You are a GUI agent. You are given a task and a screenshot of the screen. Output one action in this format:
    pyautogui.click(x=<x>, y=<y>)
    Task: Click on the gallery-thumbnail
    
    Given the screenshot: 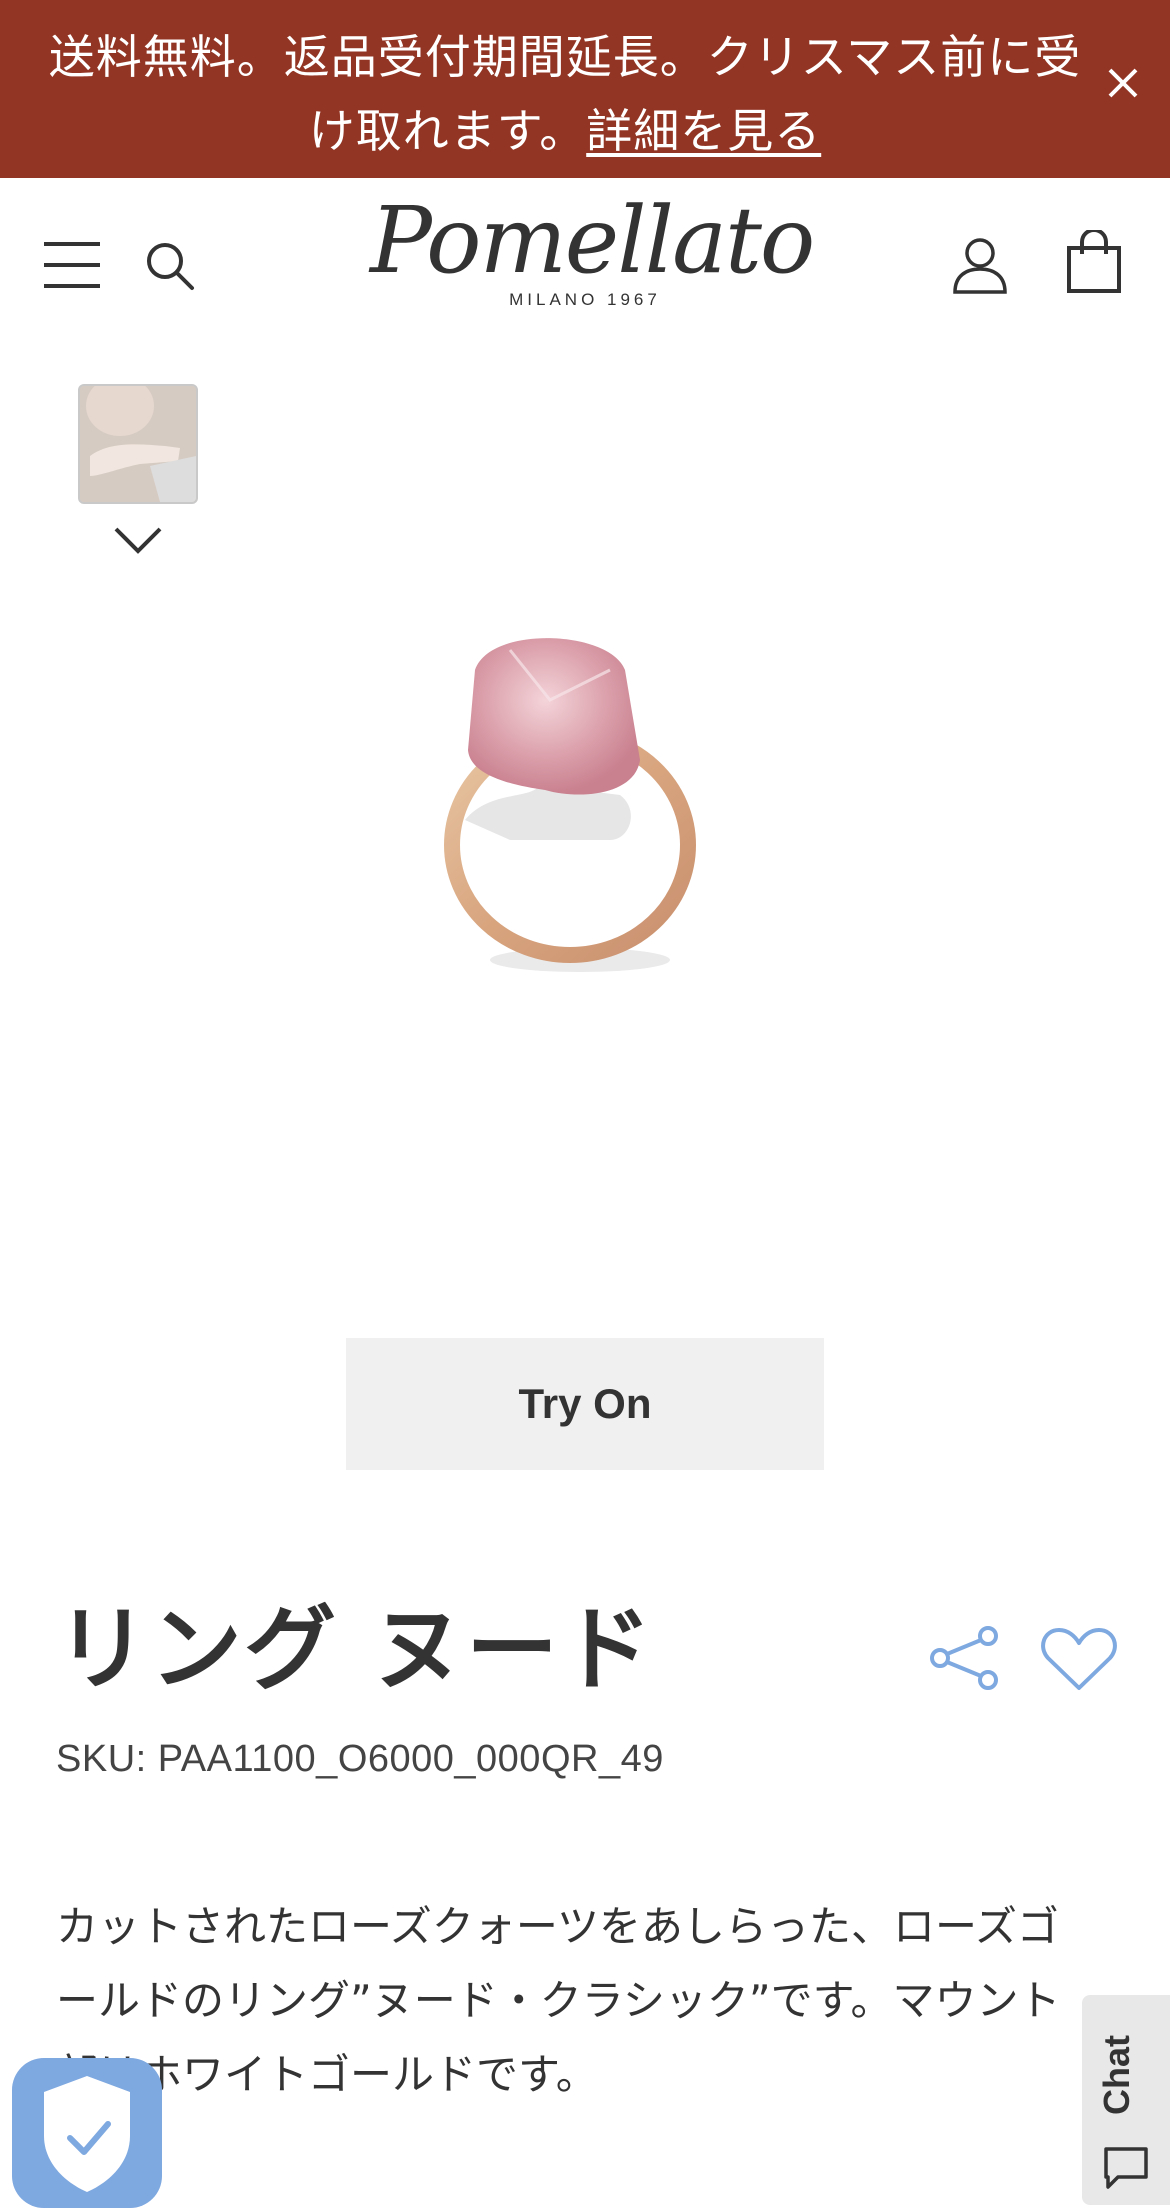 What is the action you would take?
    pyautogui.click(x=138, y=444)
    